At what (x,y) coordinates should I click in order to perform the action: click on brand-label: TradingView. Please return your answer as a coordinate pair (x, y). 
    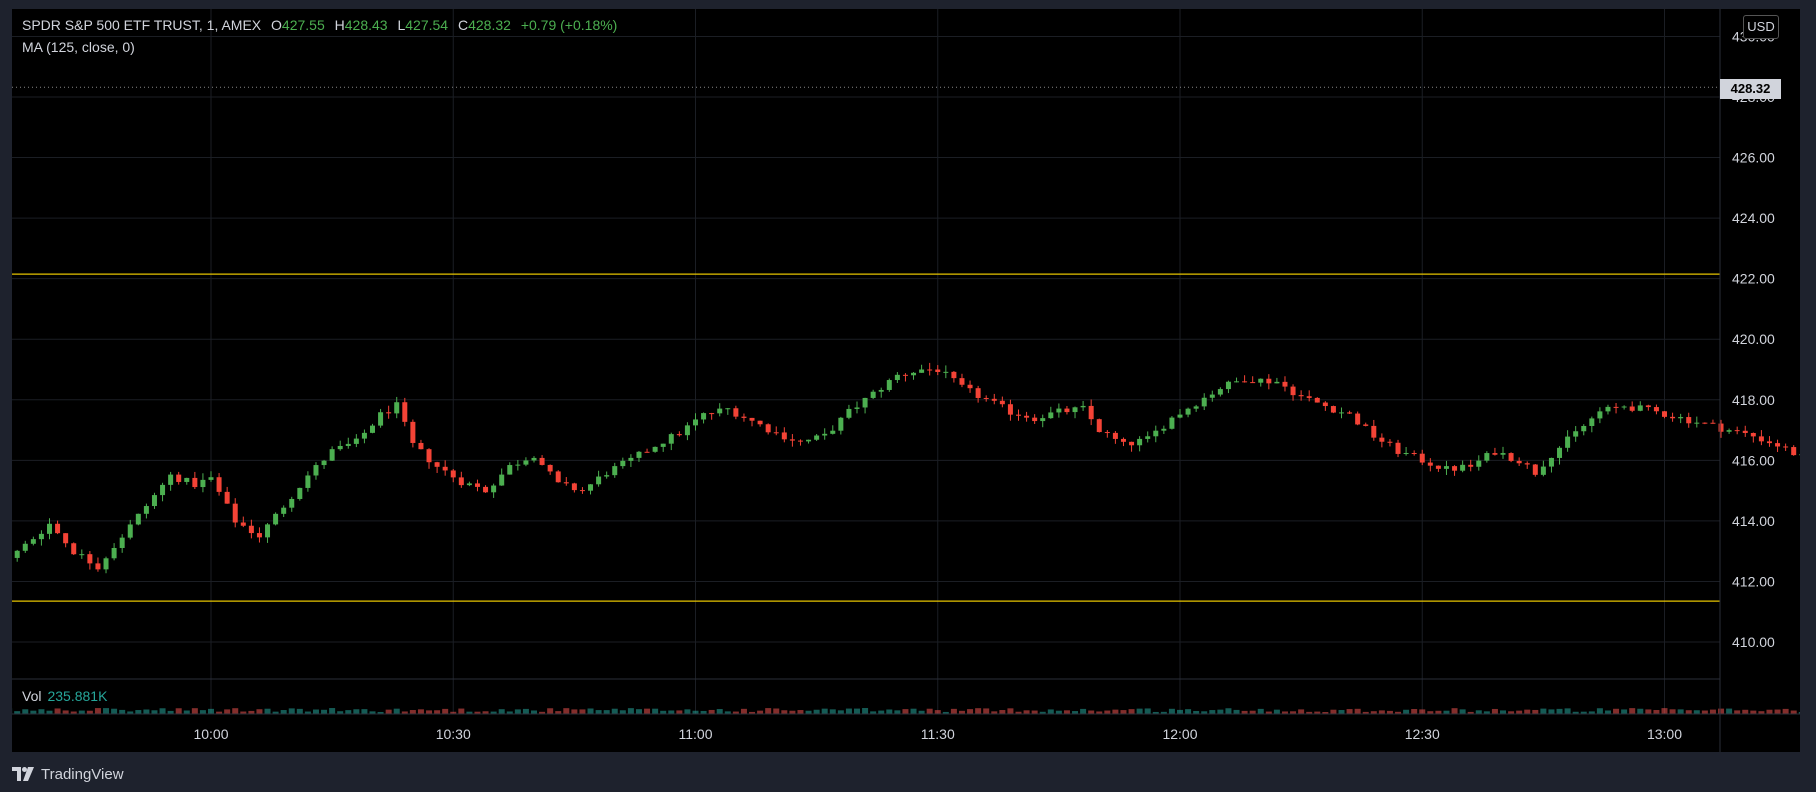
    Looking at the image, I should click on (82, 774).